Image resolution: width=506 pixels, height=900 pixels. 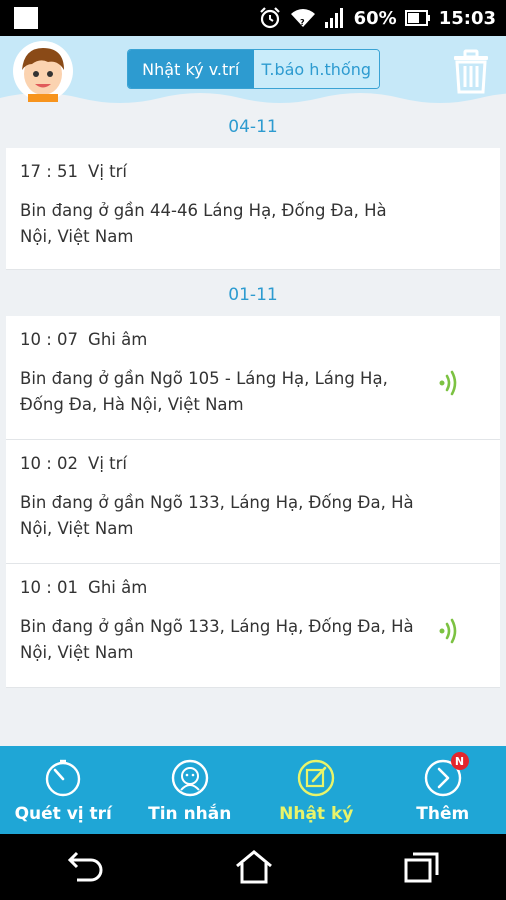 What do you see at coordinates (49, 463) in the screenshot?
I see `entry-time: 10 : 02` at bounding box center [49, 463].